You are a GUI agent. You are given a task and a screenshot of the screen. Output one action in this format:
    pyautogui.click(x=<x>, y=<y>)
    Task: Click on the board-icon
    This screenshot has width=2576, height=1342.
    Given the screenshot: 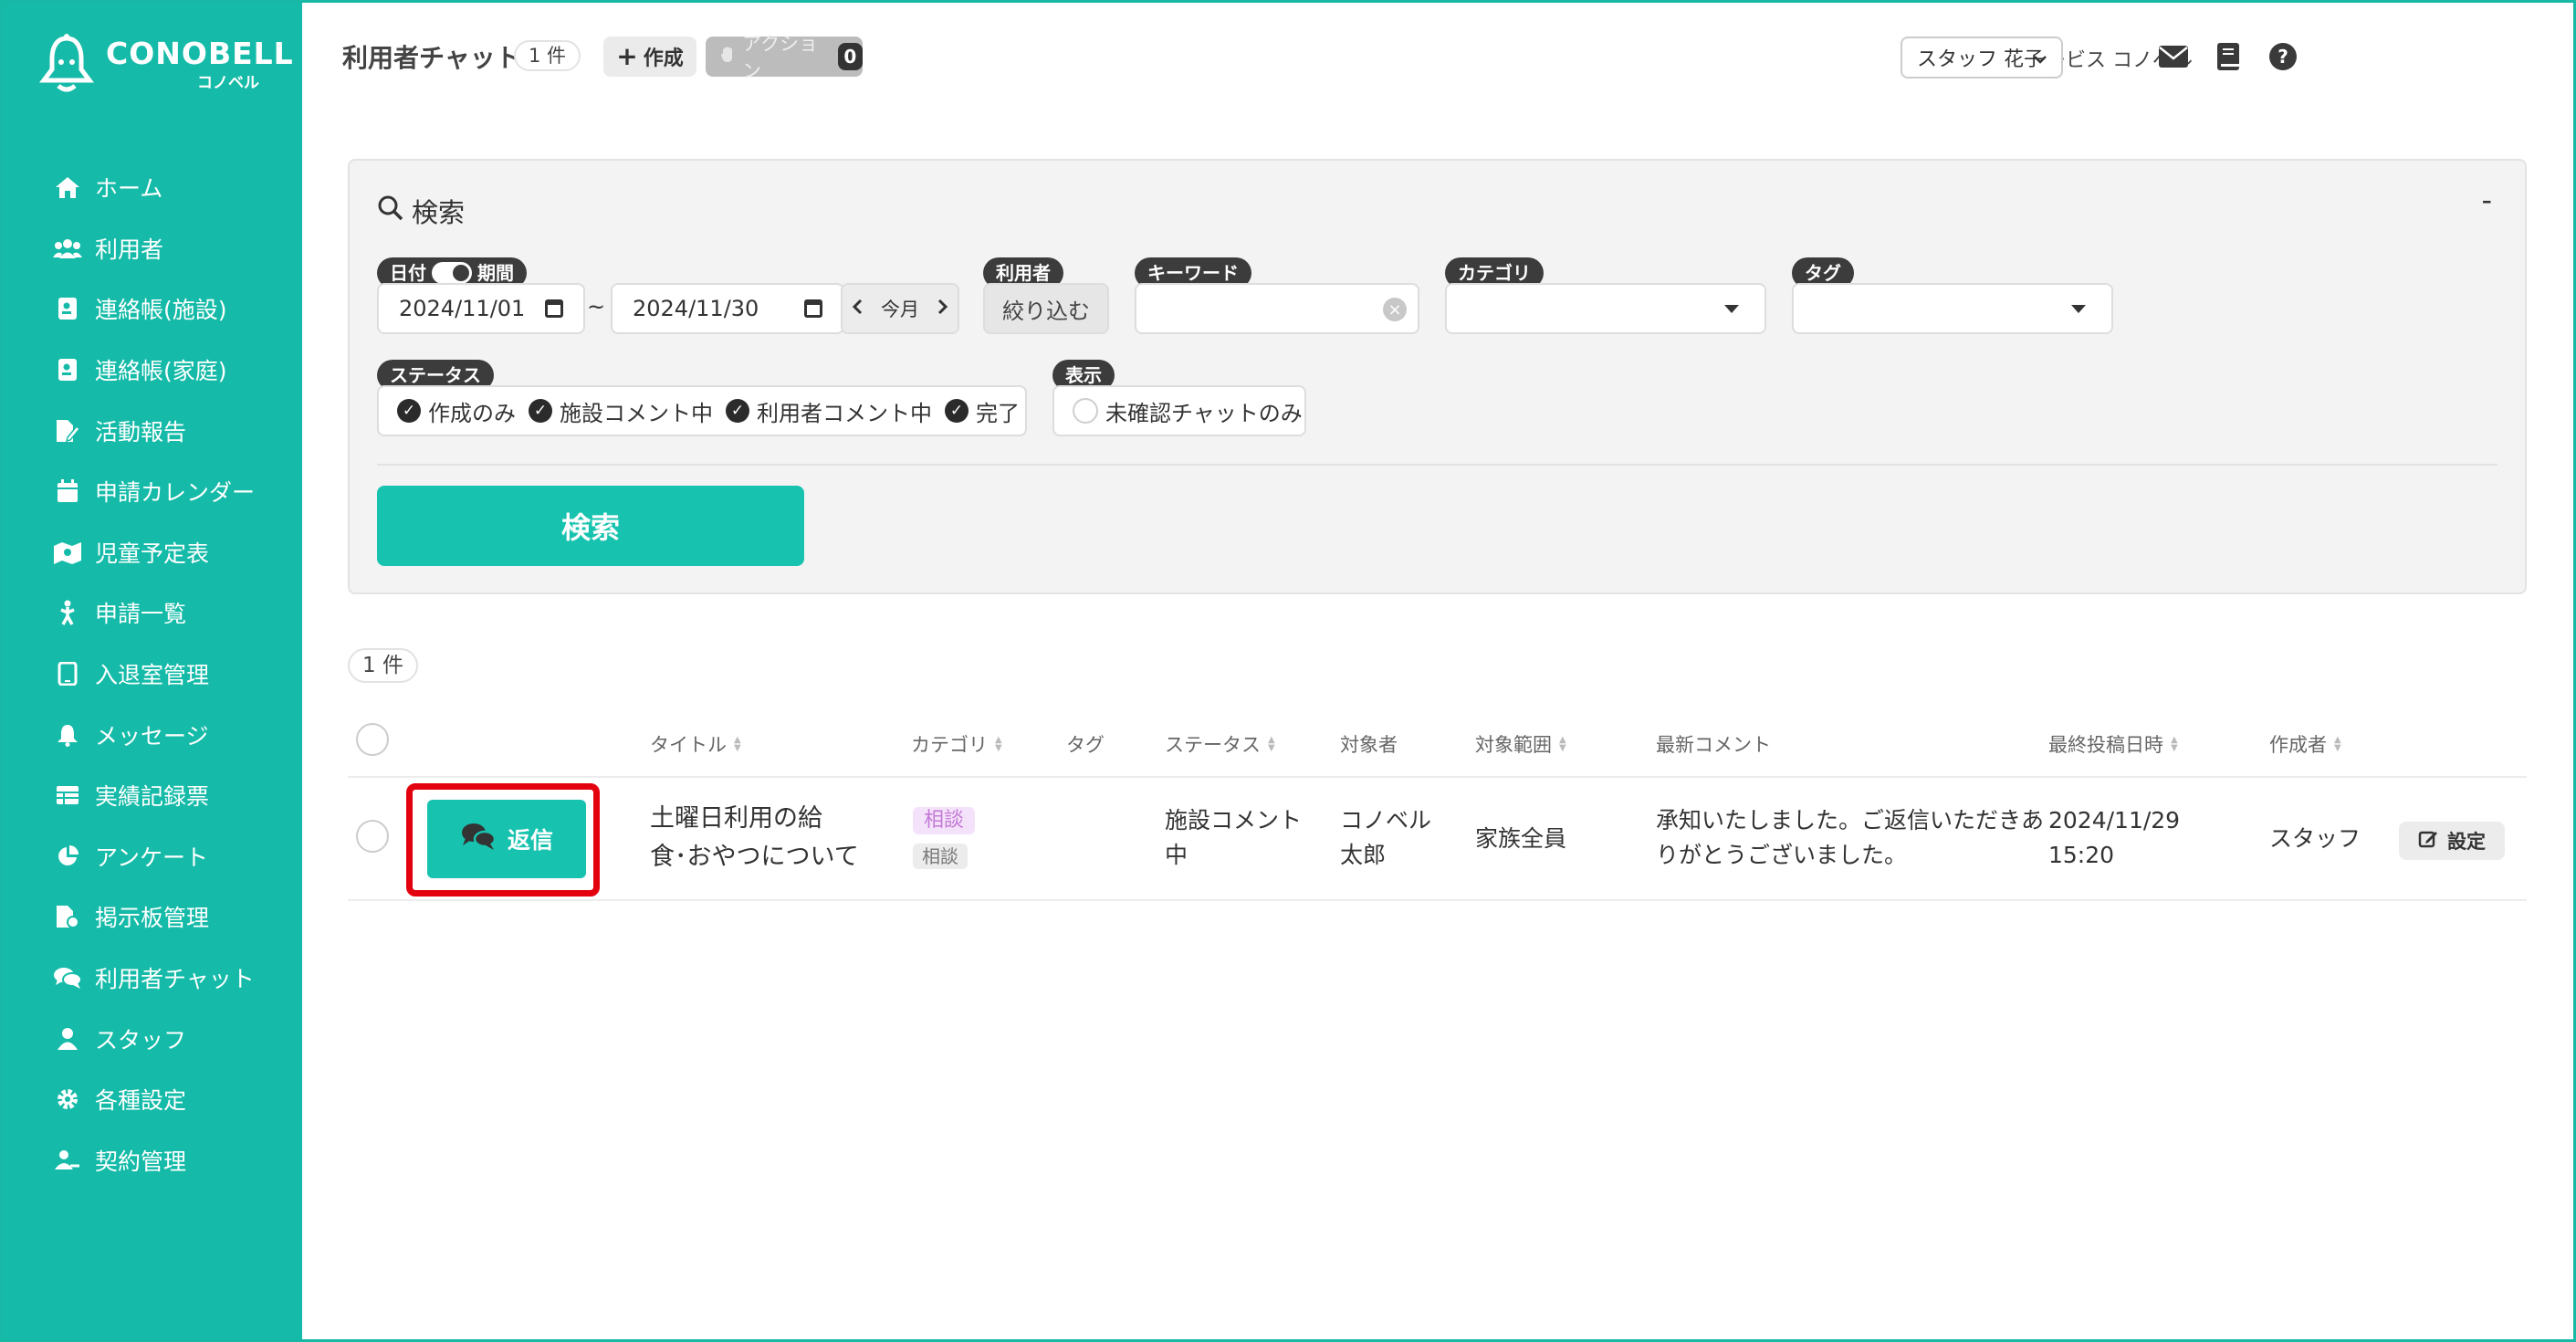 What is the action you would take?
    pyautogui.click(x=67, y=916)
    